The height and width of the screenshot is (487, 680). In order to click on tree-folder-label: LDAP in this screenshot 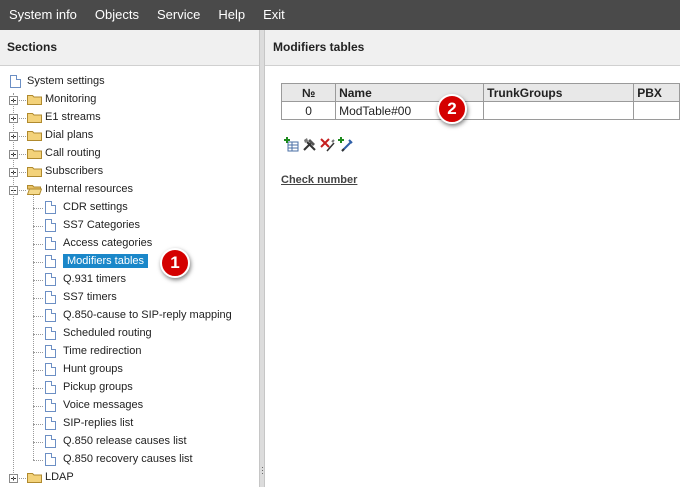, I will do `click(59, 477)`.